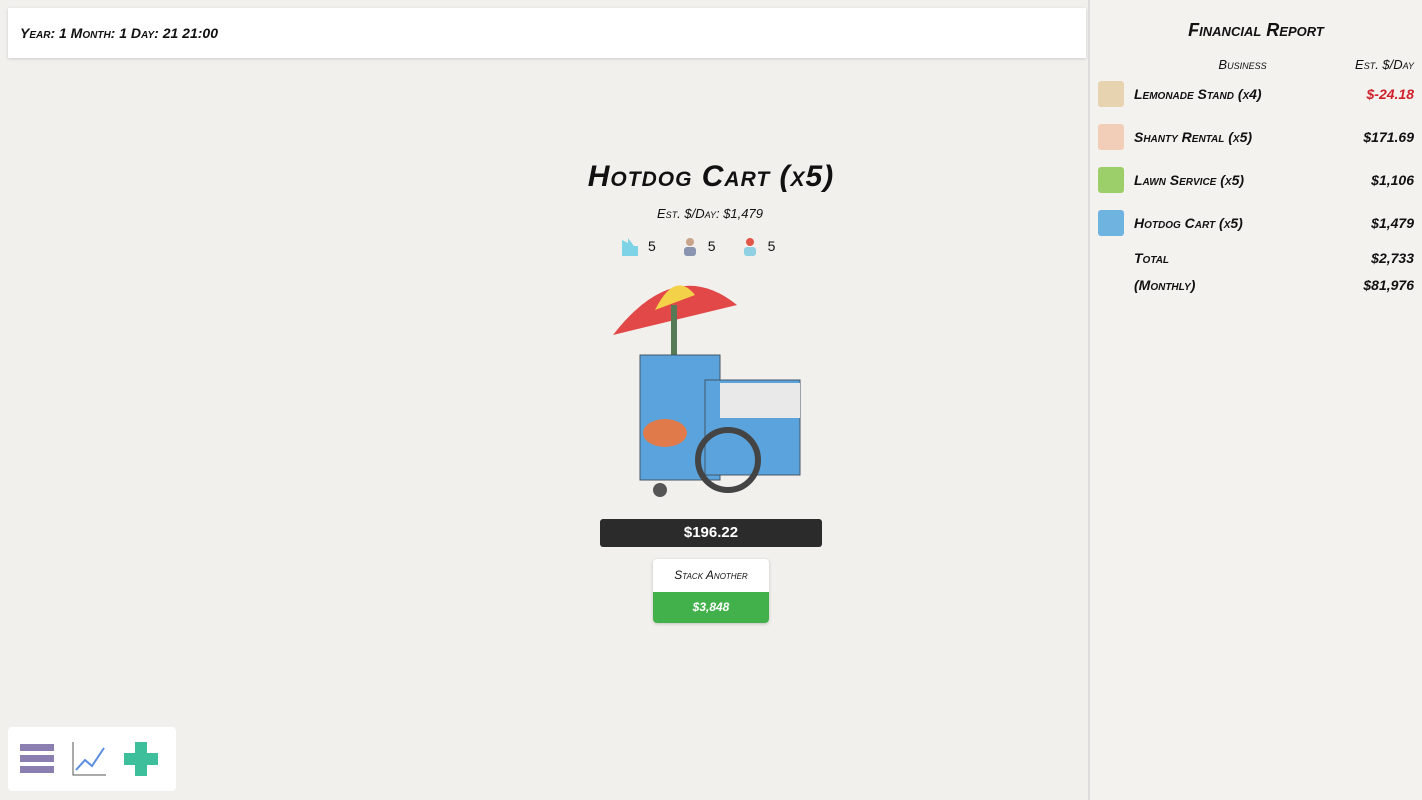 Image resolution: width=1422 pixels, height=800 pixels. Describe the element at coordinates (37, 759) in the screenshot. I see `list-icon` at that location.